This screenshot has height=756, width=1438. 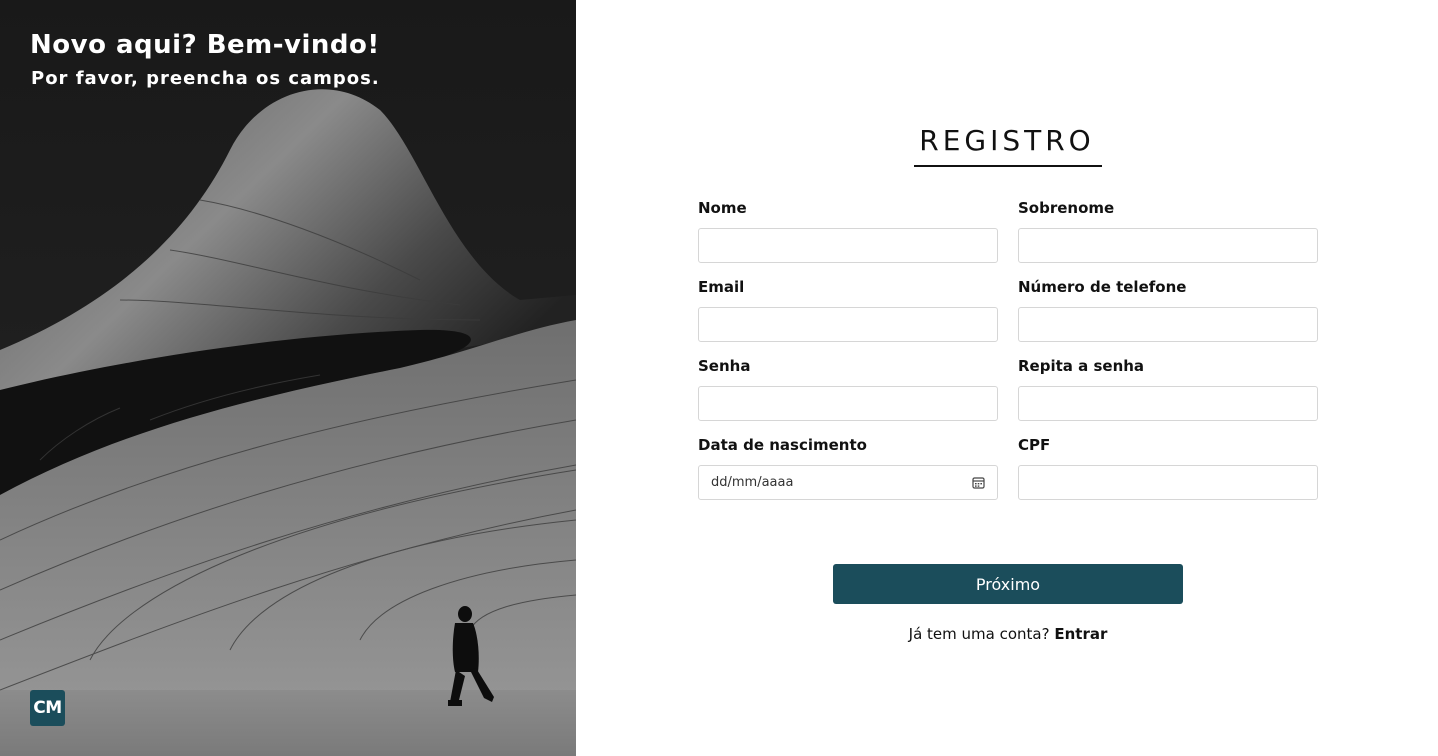 I want to click on hero-subtitle: Por favor, preencha os campos., so click(x=205, y=78).